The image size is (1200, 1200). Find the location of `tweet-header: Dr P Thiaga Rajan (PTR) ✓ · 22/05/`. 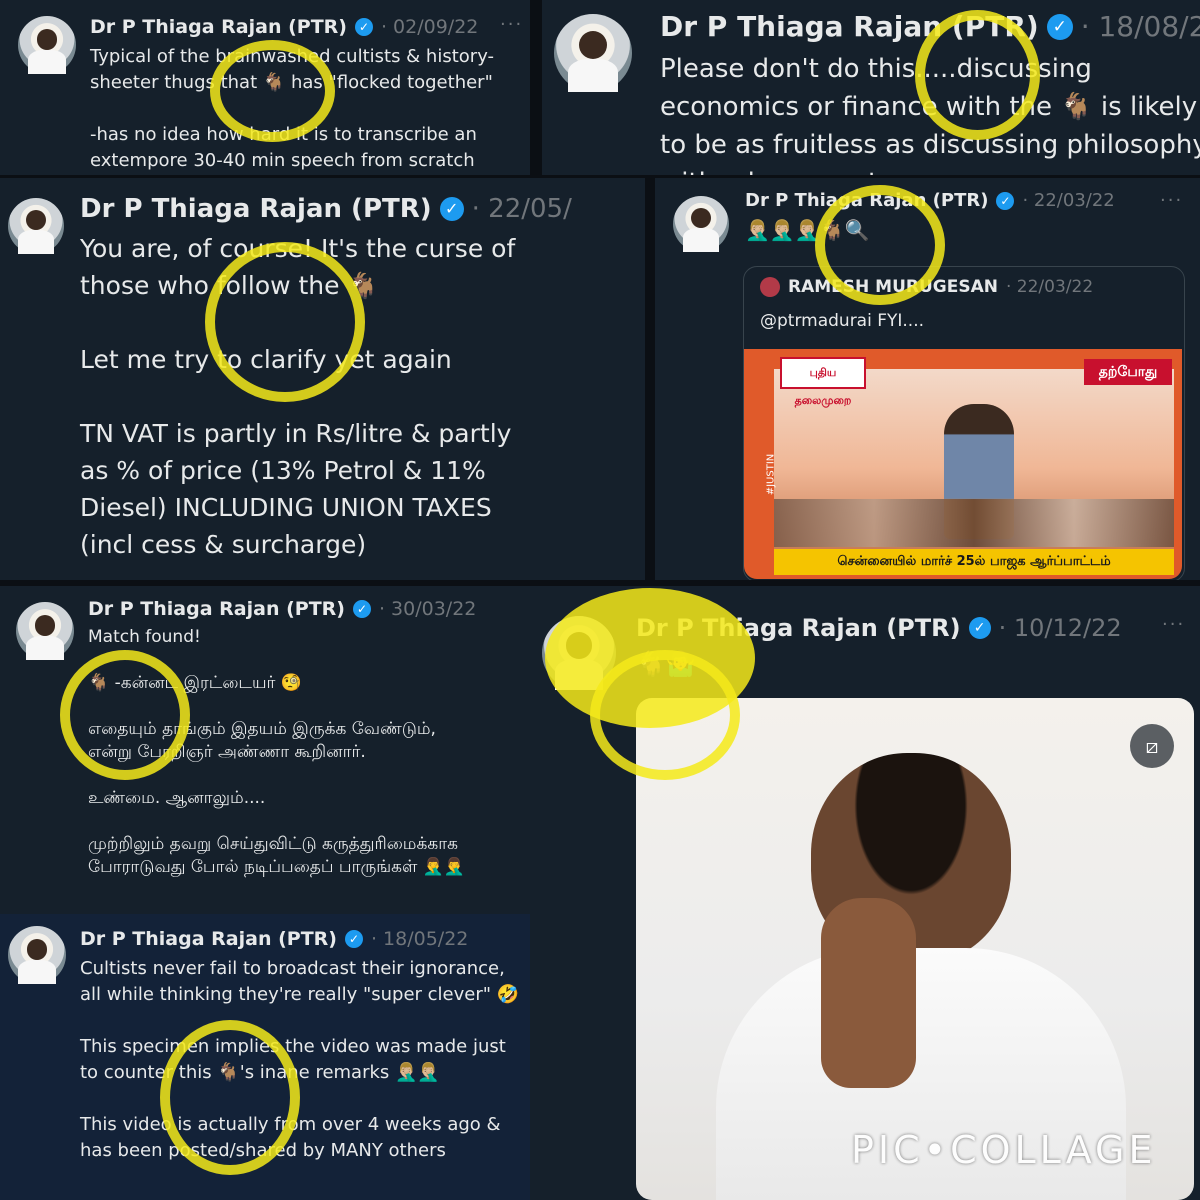

tweet-header: Dr P Thiaga Rajan (PTR) ✓ · 22/05/ is located at coordinates (326, 209).